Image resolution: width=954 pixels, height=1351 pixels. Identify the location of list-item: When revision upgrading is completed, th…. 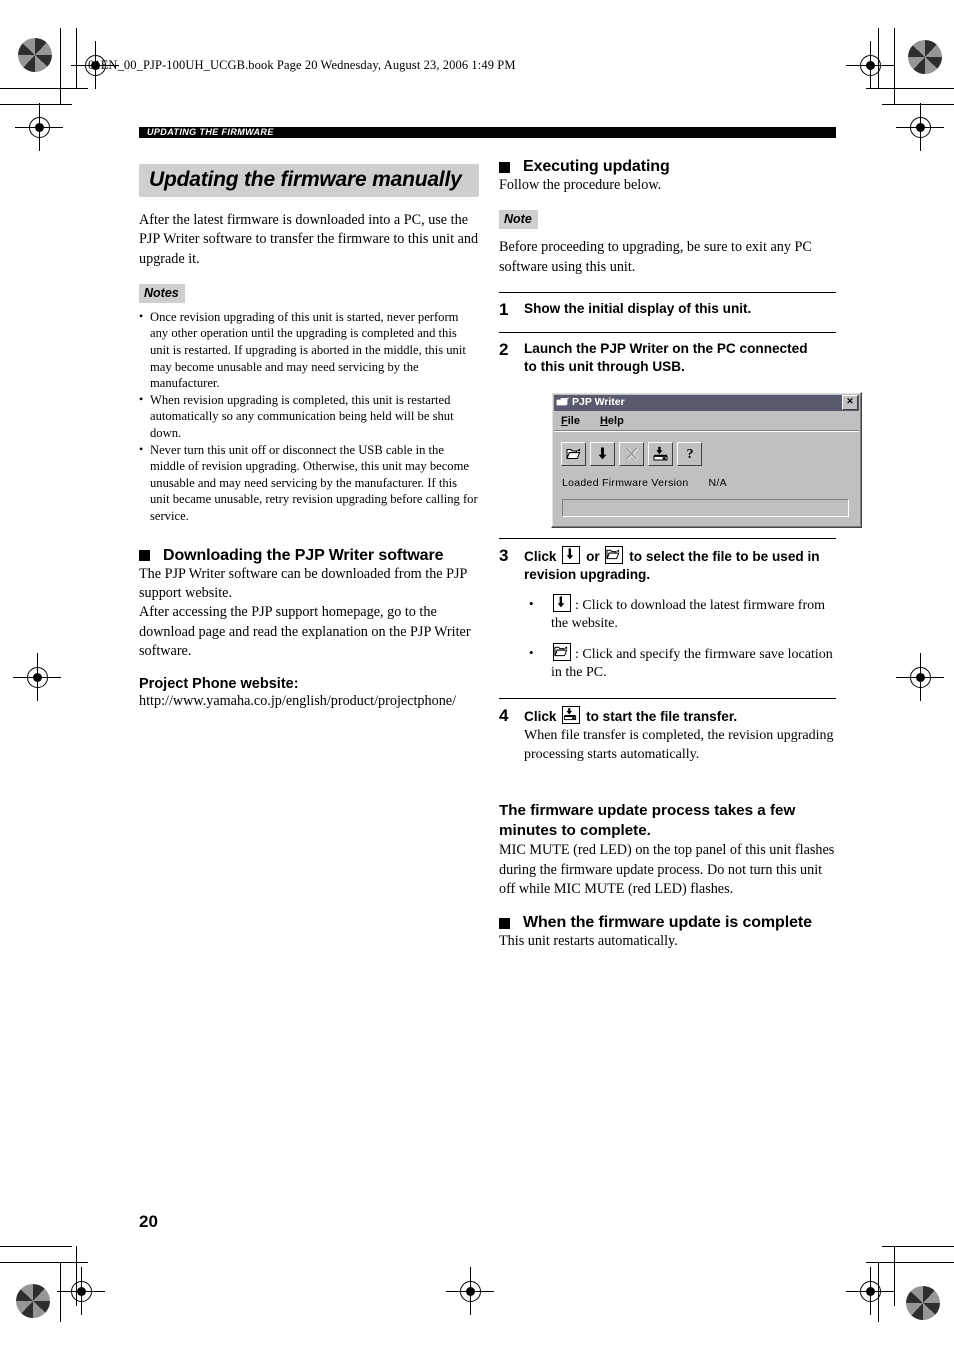
(309, 416).